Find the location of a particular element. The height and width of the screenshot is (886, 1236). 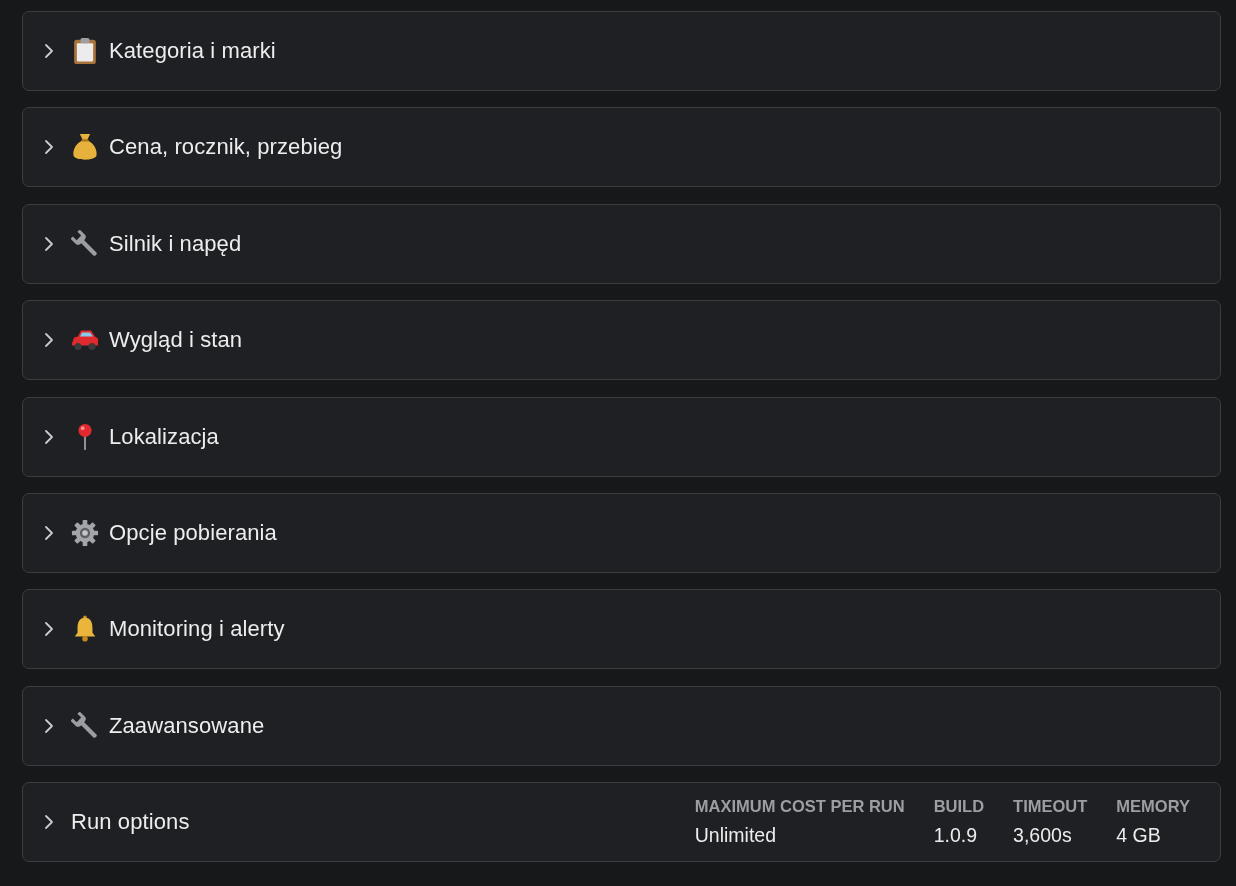

stat-value: Unlimited is located at coordinates (736, 836).